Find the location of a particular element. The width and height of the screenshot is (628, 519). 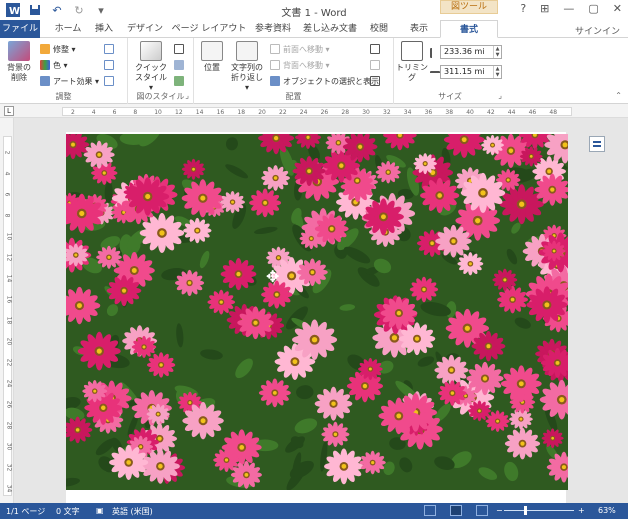

quick-styles-label-1: クイック is located at coordinates (151, 67).